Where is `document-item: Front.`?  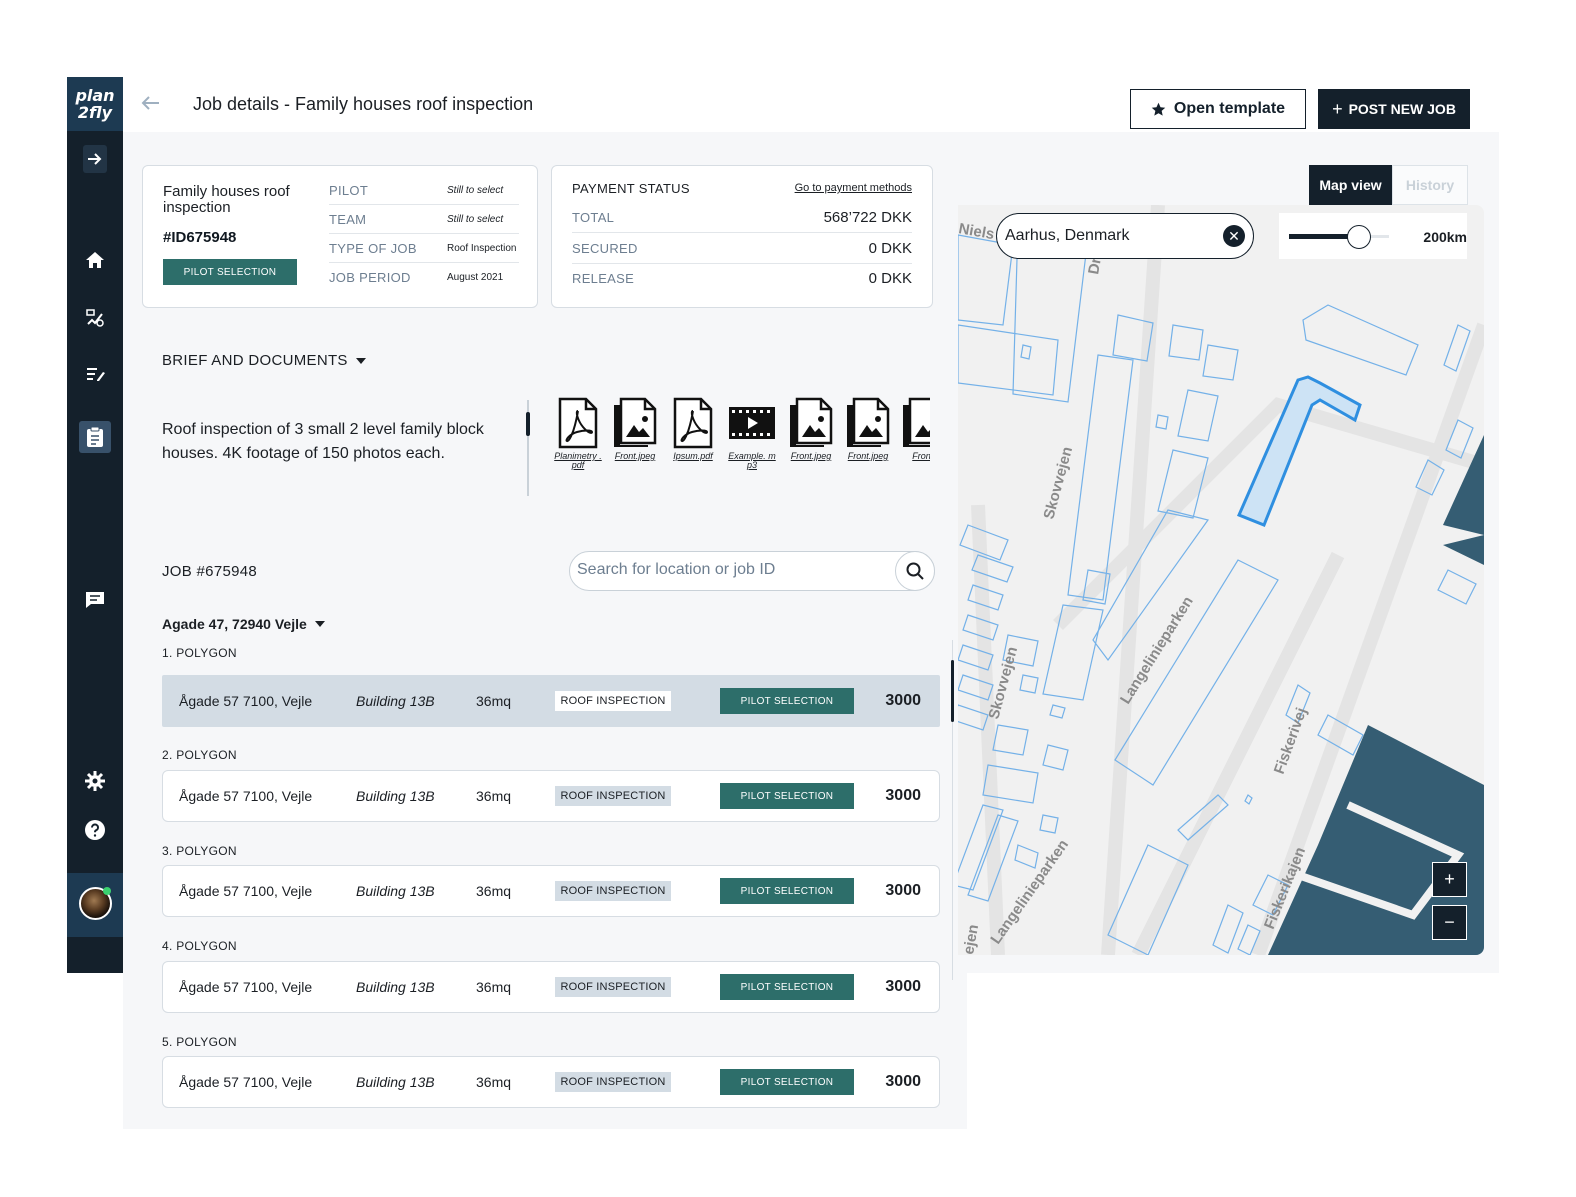 document-item: Front. is located at coordinates (913, 429).